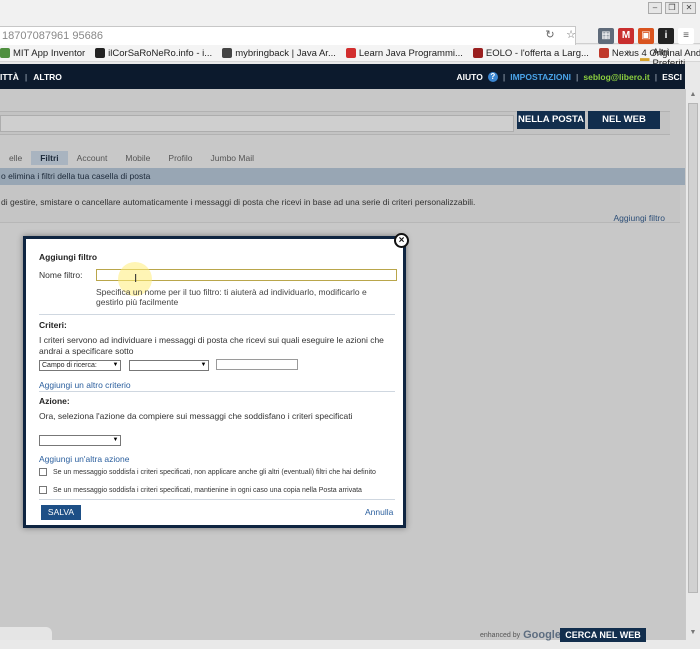 This screenshot has height=649, width=700. Describe the element at coordinates (603, 635) in the screenshot. I see `search-web-bottom-button: CERCA NEL WEB` at that location.